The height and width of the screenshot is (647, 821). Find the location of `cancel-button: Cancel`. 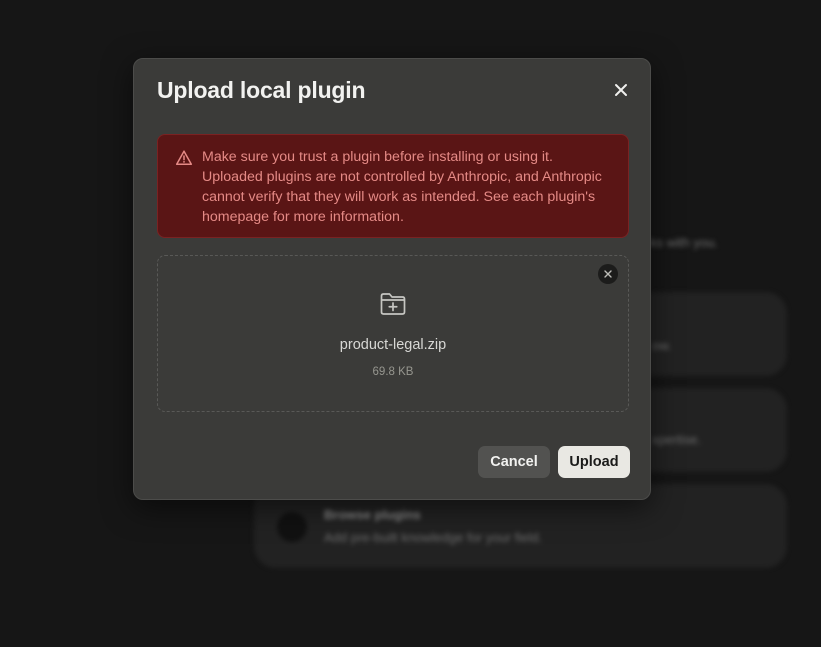

cancel-button: Cancel is located at coordinates (514, 462).